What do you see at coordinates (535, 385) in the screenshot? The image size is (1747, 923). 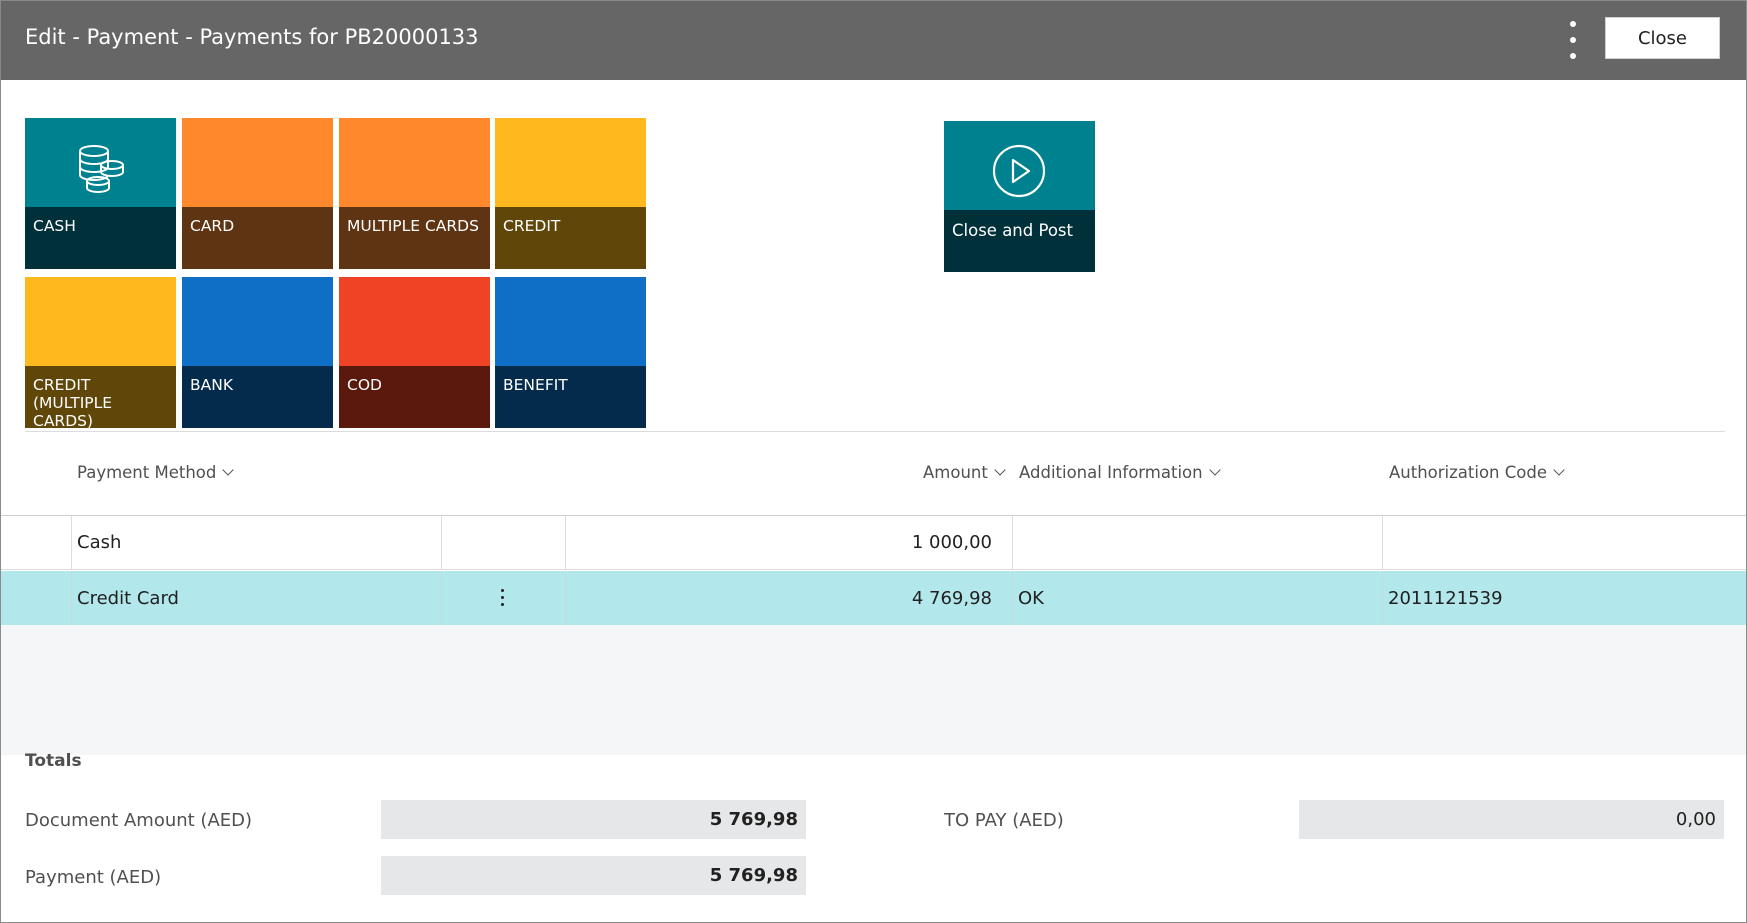 I see `tile-label: BENEFIT` at bounding box center [535, 385].